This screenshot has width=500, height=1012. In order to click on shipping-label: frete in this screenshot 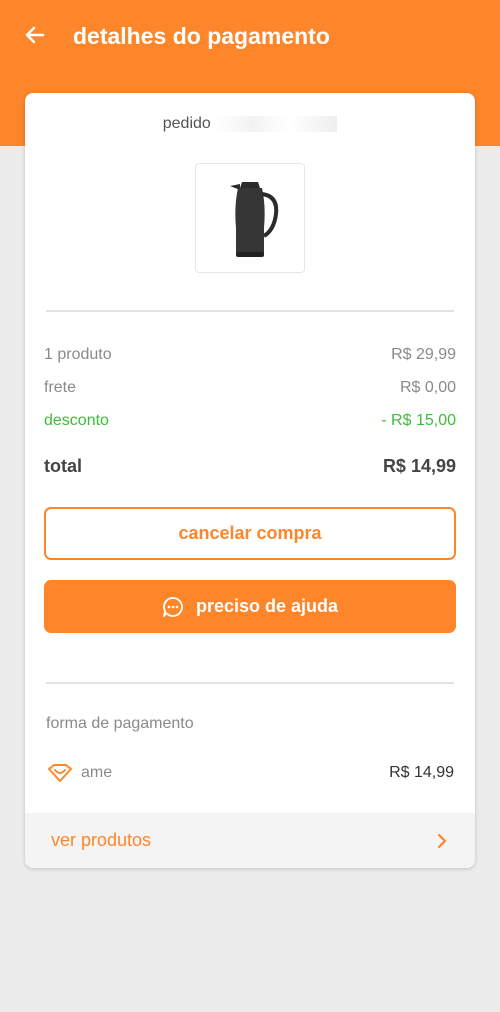, I will do `click(60, 387)`.